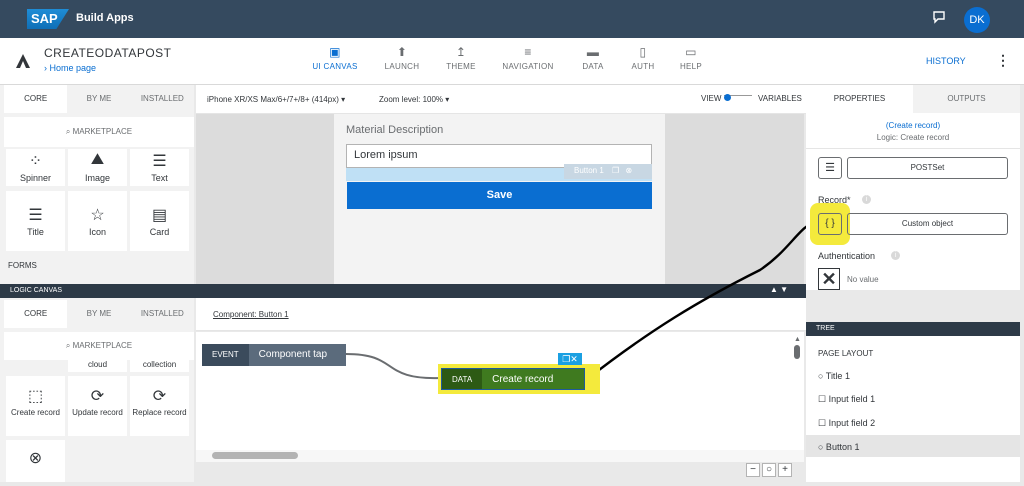  I want to click on properties-tabs: PROPERTIES OUTPUTS, so click(913, 99).